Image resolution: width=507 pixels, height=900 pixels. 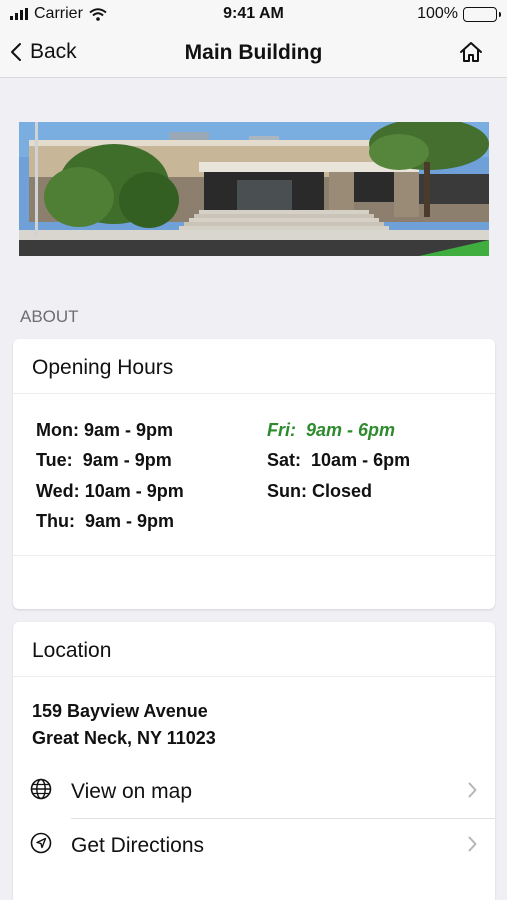 I want to click on card-title: Location, so click(x=254, y=649).